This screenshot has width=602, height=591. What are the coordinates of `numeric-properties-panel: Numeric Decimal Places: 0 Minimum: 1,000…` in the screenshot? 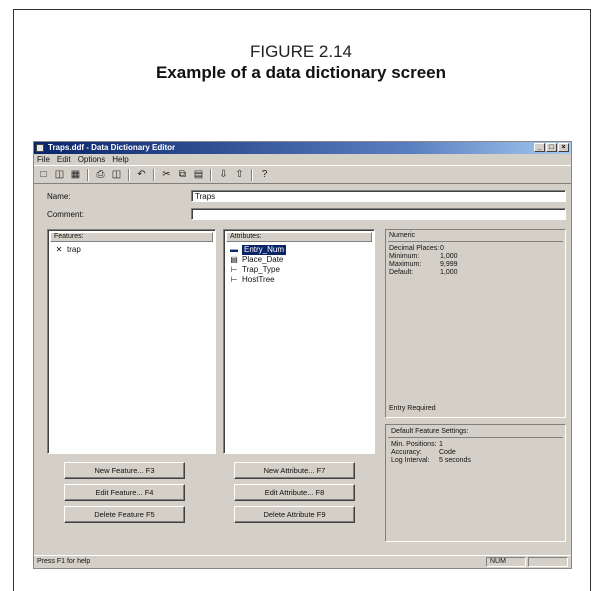 It's located at (475, 323).